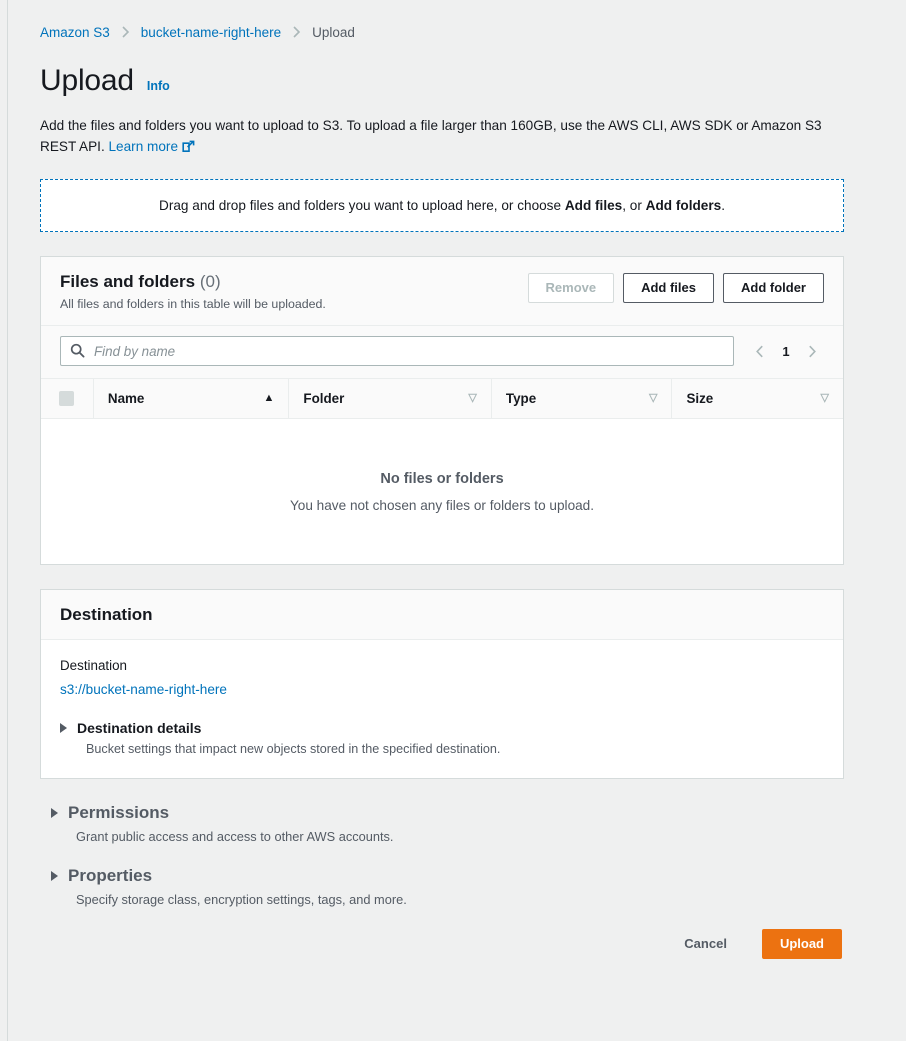 The image size is (906, 1041). What do you see at coordinates (158, 86) in the screenshot?
I see `info-link: Info` at bounding box center [158, 86].